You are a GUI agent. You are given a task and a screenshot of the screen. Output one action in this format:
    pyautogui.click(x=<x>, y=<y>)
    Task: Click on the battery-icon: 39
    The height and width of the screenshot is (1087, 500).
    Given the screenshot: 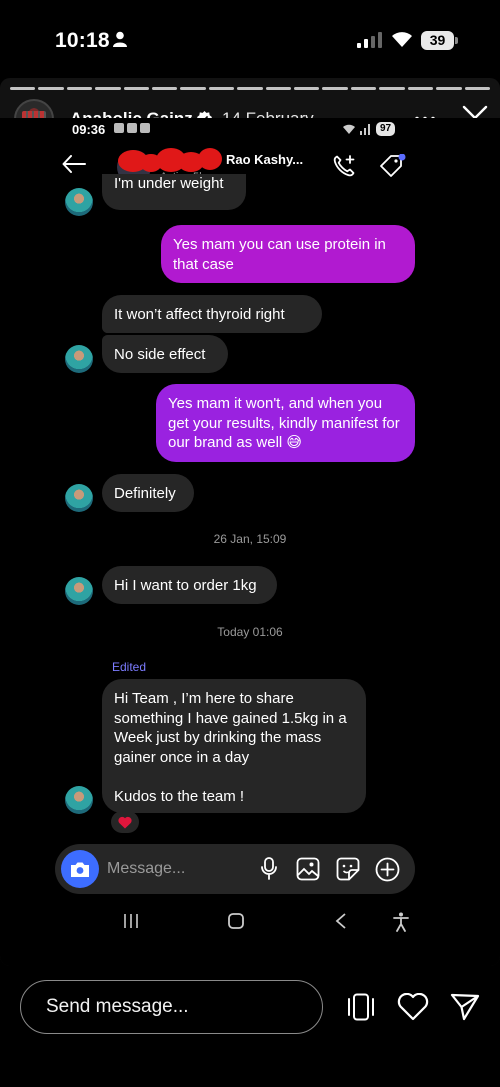 What is the action you would take?
    pyautogui.click(x=439, y=40)
    